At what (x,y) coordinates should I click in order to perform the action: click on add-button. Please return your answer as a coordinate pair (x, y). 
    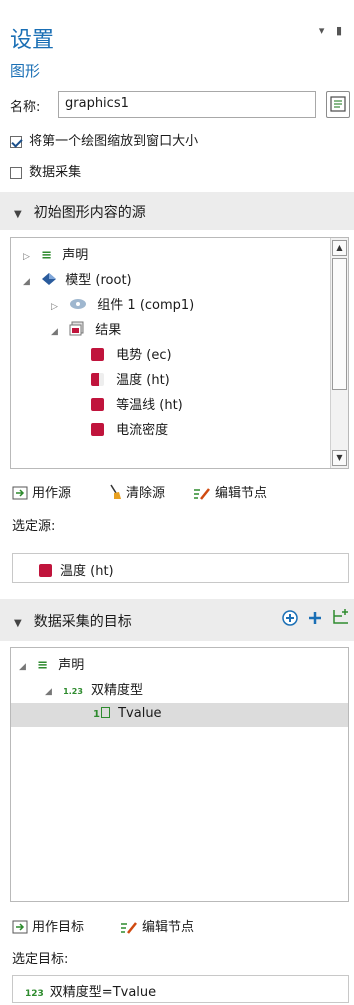
    Looking at the image, I should click on (315, 620).